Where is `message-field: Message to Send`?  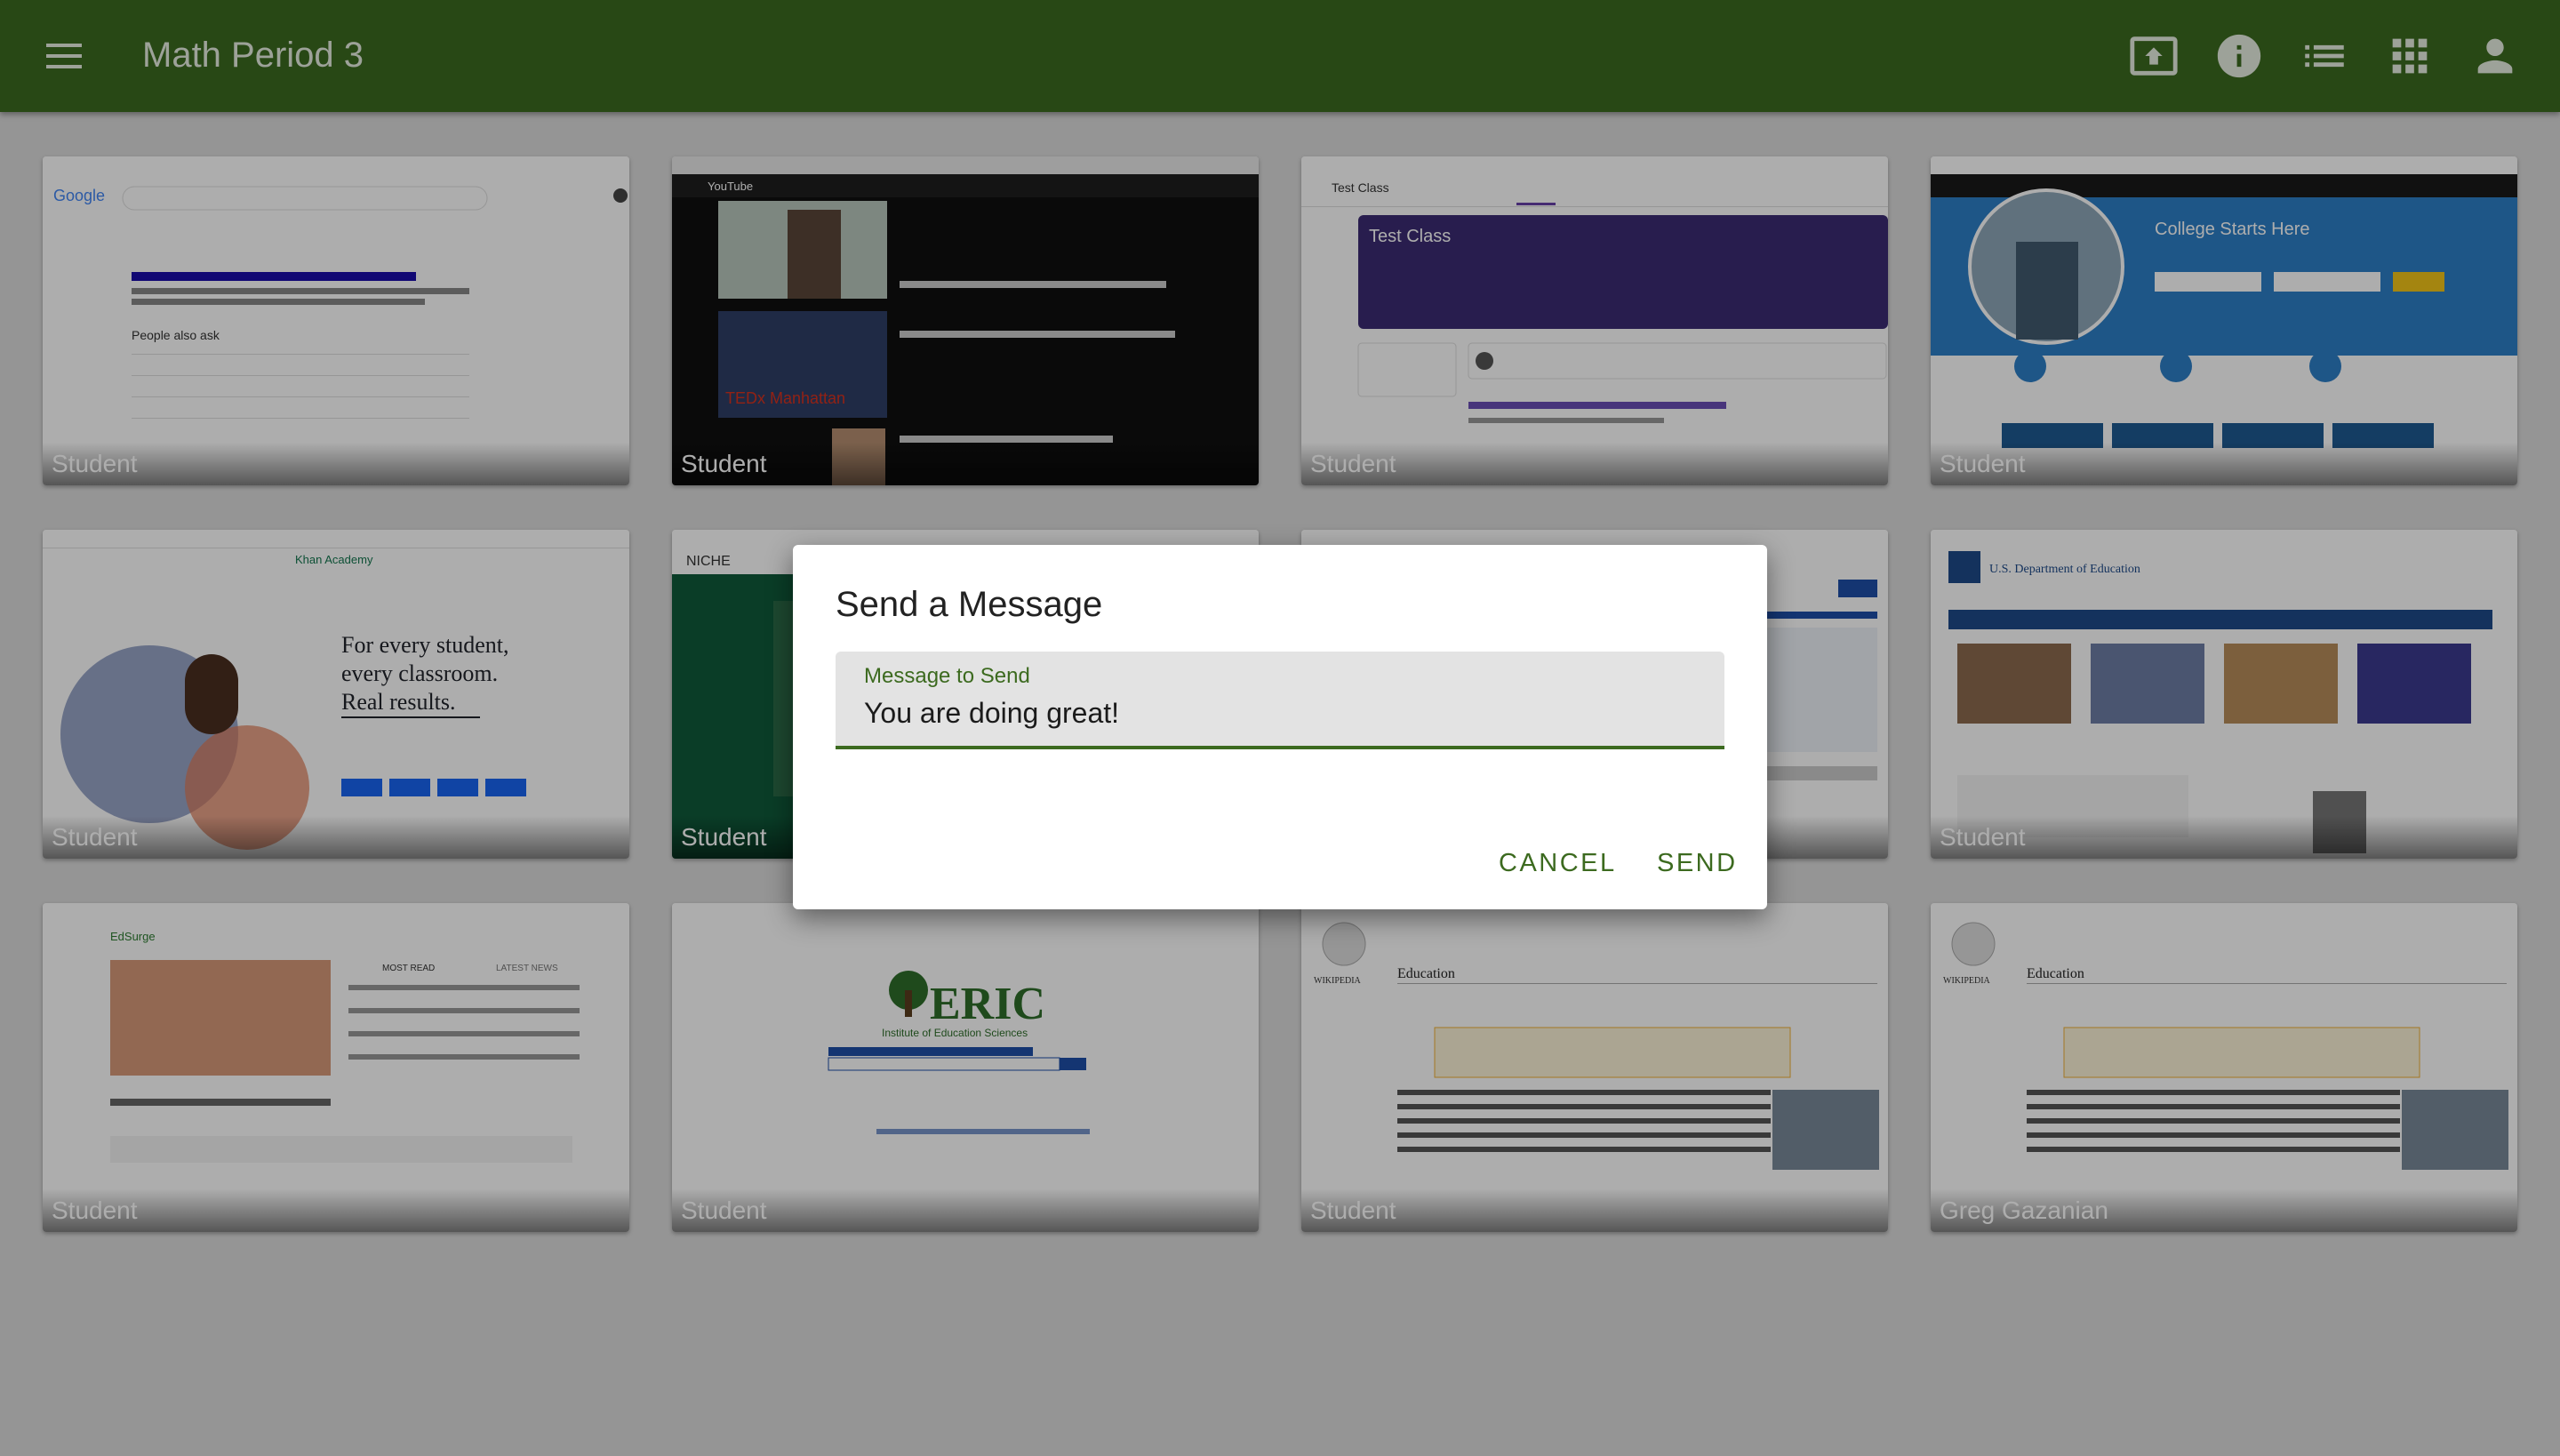 message-field: Message to Send is located at coordinates (1280, 700).